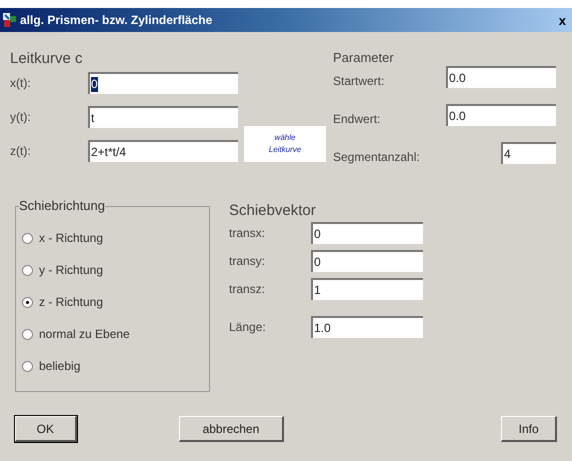 The width and height of the screenshot is (572, 461). What do you see at coordinates (247, 289) in the screenshot?
I see `field-label: transz:` at bounding box center [247, 289].